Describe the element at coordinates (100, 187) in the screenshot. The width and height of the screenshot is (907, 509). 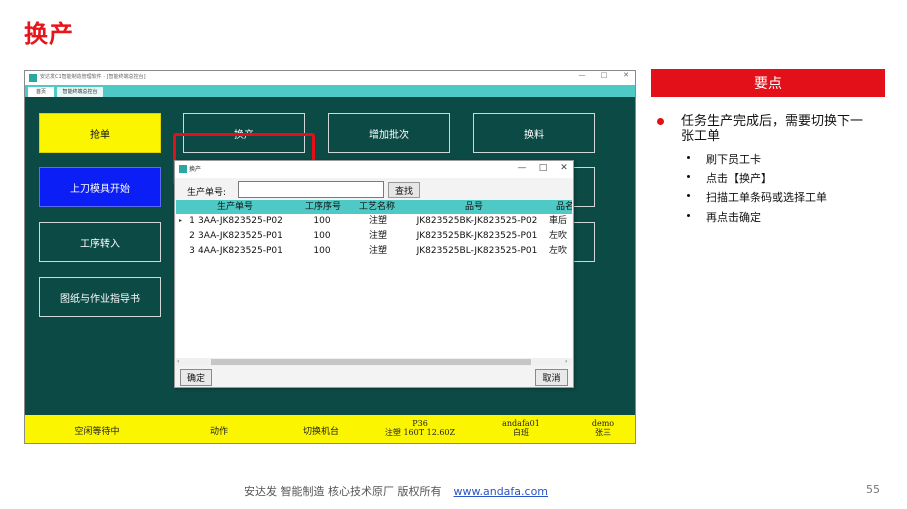
I see `mold-start-button: 上刀模具开始` at that location.